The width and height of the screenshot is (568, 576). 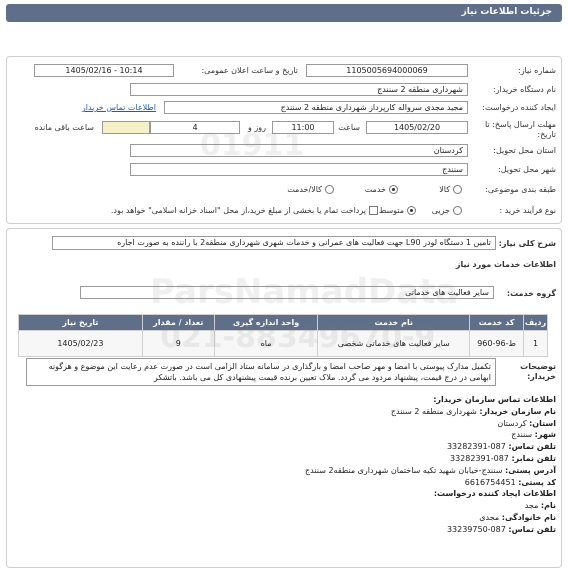 What do you see at coordinates (537, 482) in the screenshot?
I see `contact-postal-label: کد پستی:` at bounding box center [537, 482].